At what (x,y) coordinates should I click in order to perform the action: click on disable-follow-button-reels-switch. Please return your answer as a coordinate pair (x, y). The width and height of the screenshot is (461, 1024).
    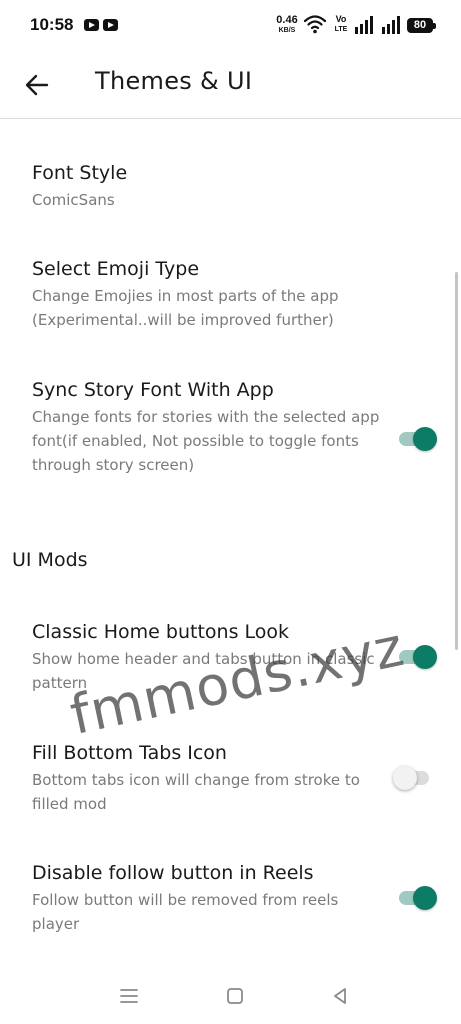
    Looking at the image, I should click on (416, 898).